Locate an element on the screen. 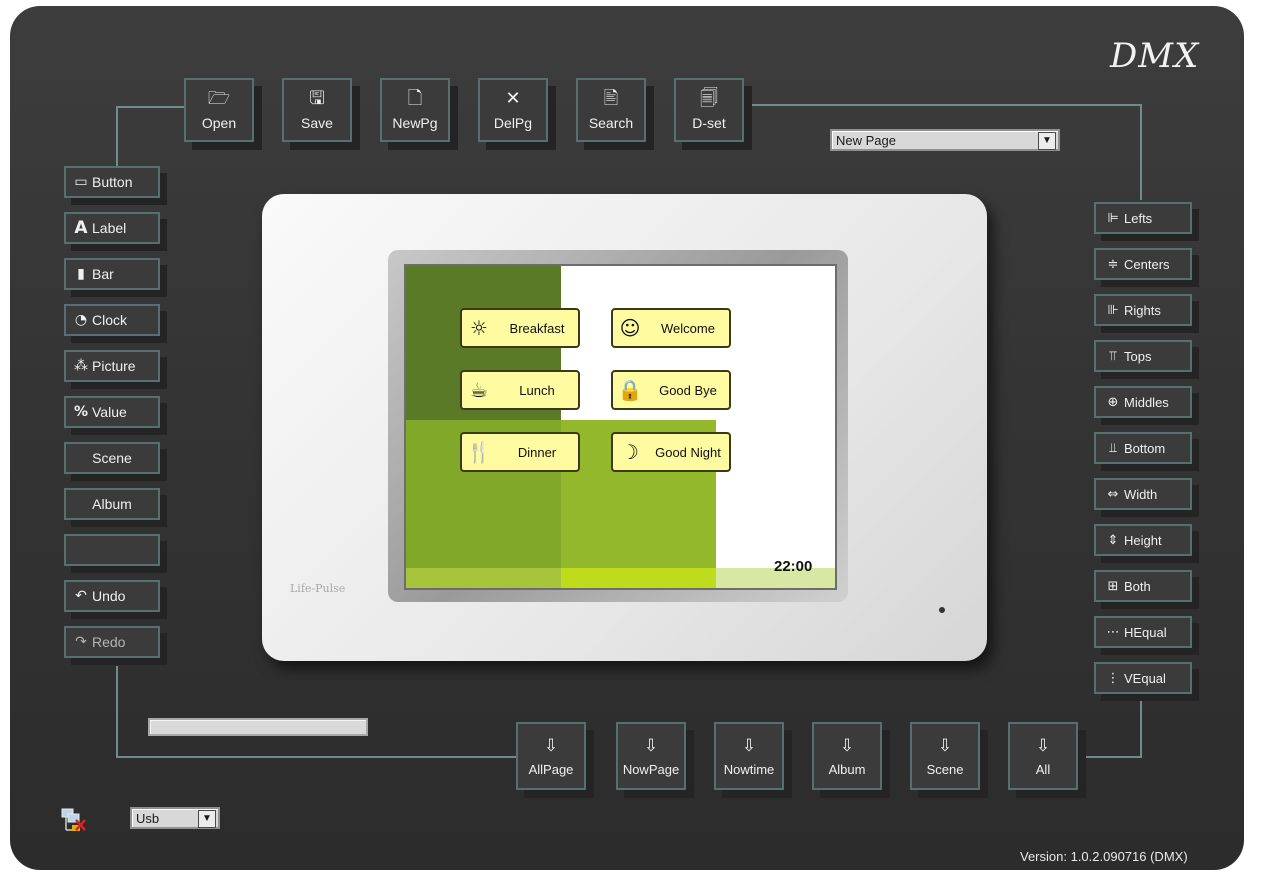  same-size-label: Both is located at coordinates (1137, 586).